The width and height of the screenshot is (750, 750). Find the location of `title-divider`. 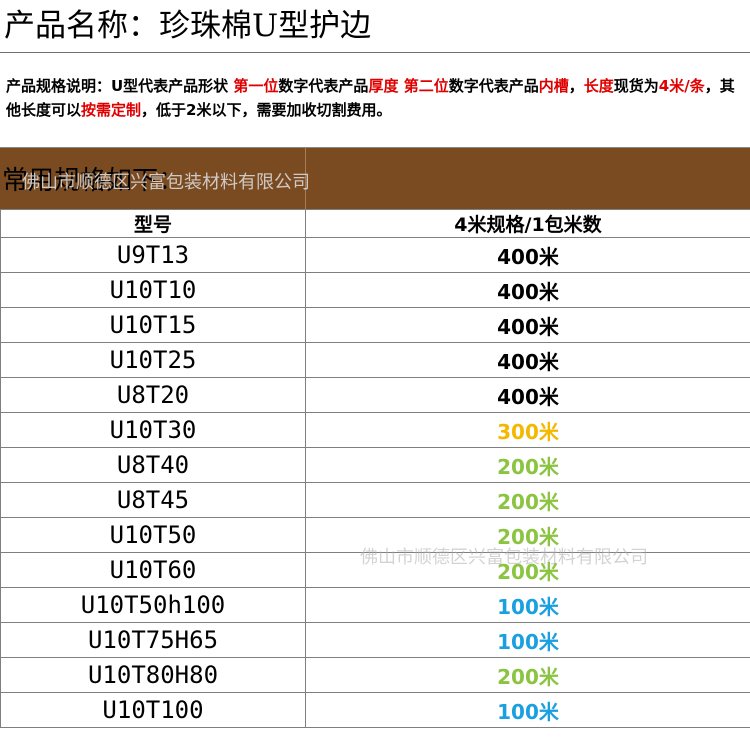

title-divider is located at coordinates (375, 52).